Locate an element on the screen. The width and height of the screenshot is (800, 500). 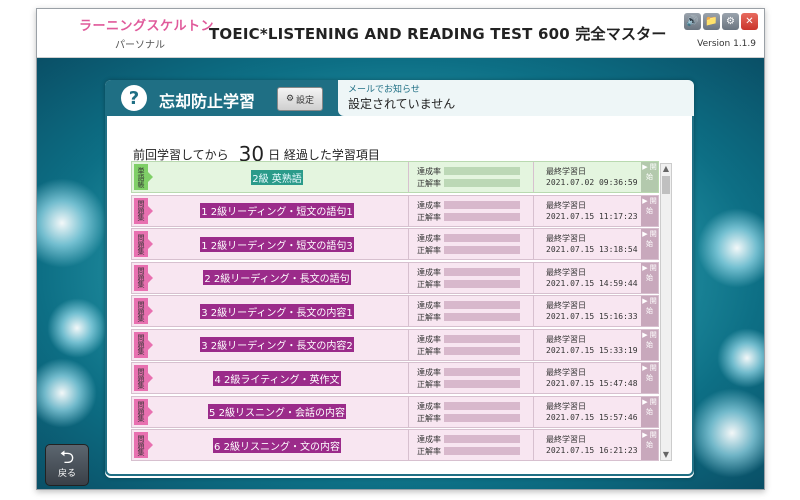
settings-button: ⚙ 設定 is located at coordinates (300, 99).